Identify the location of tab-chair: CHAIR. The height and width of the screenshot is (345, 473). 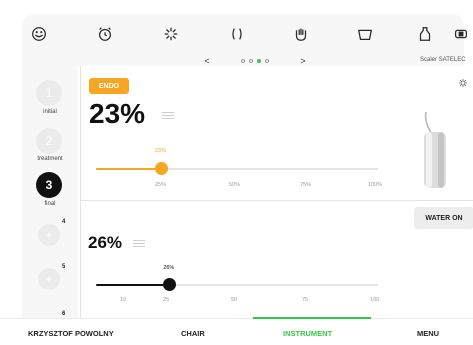
(193, 333).